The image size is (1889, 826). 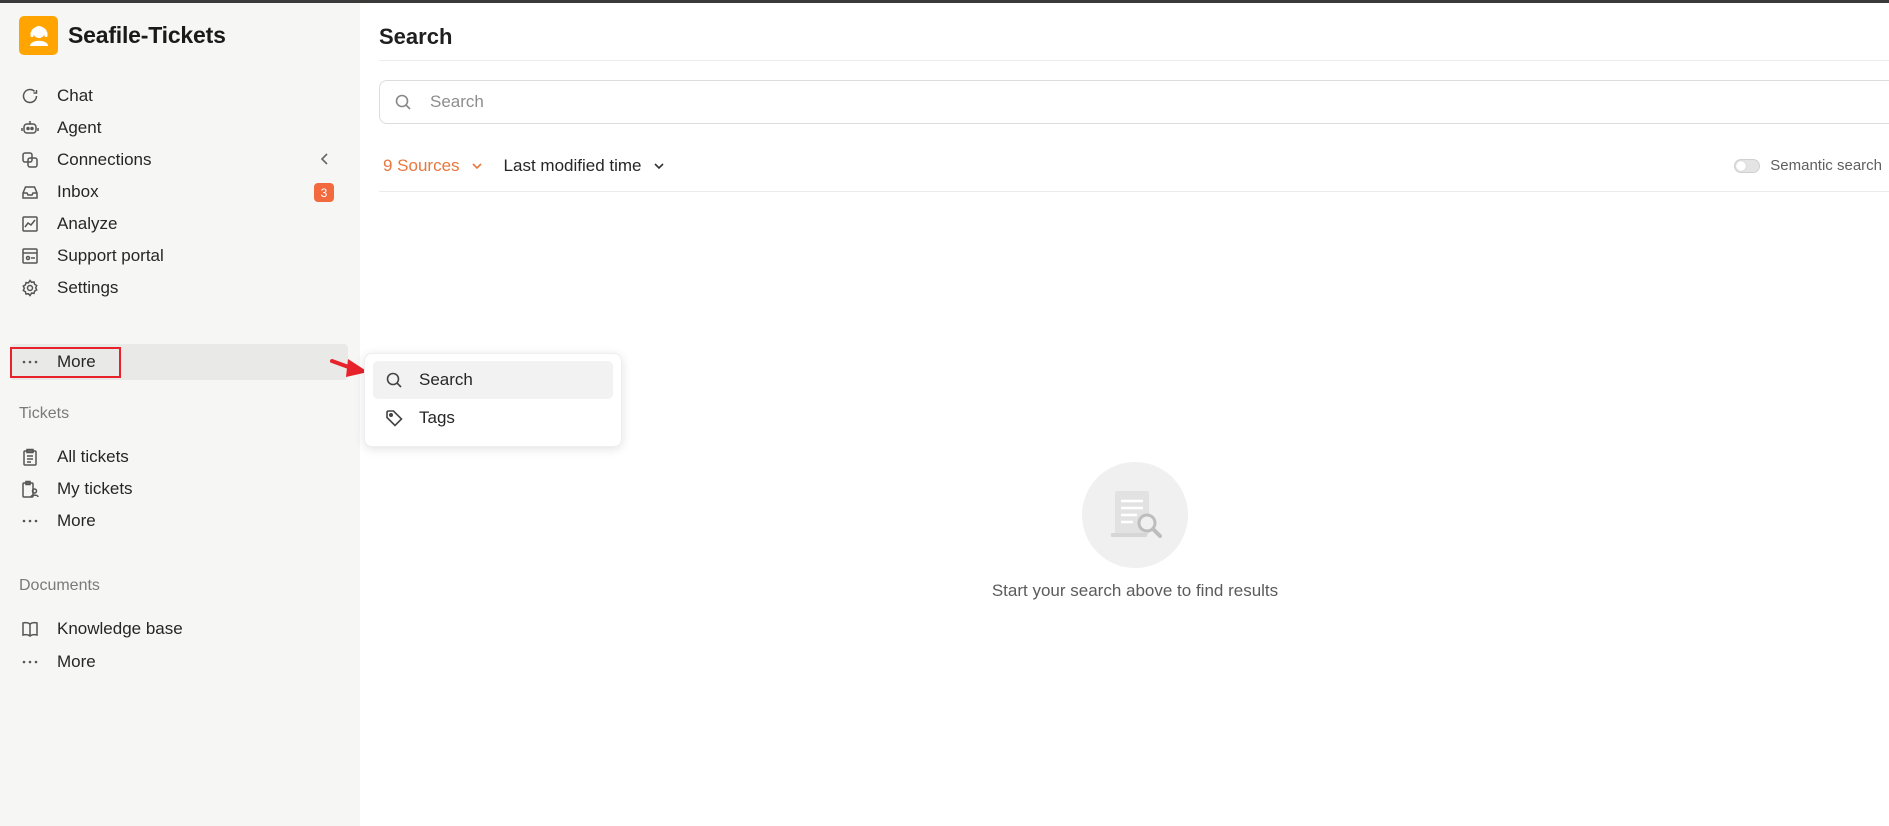 I want to click on empty-state-message: Start your search above to find results, so click(x=1135, y=590).